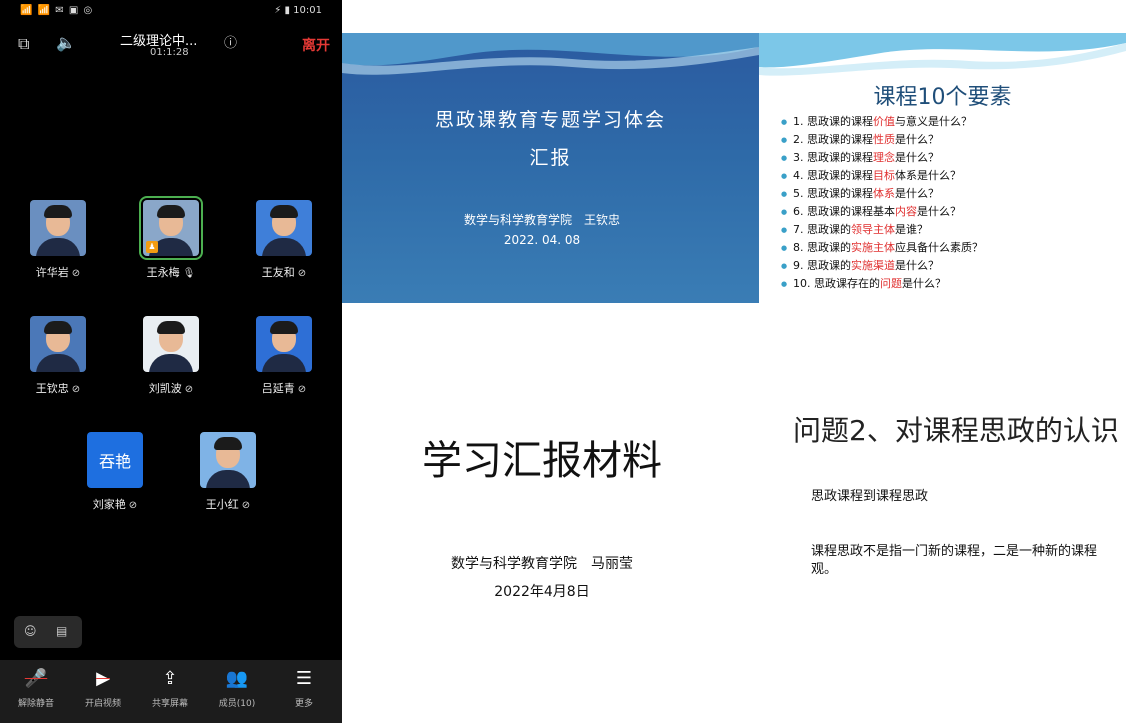  Describe the element at coordinates (170, 678) in the screenshot. I see `share-screen-icon: ⇪` at that location.